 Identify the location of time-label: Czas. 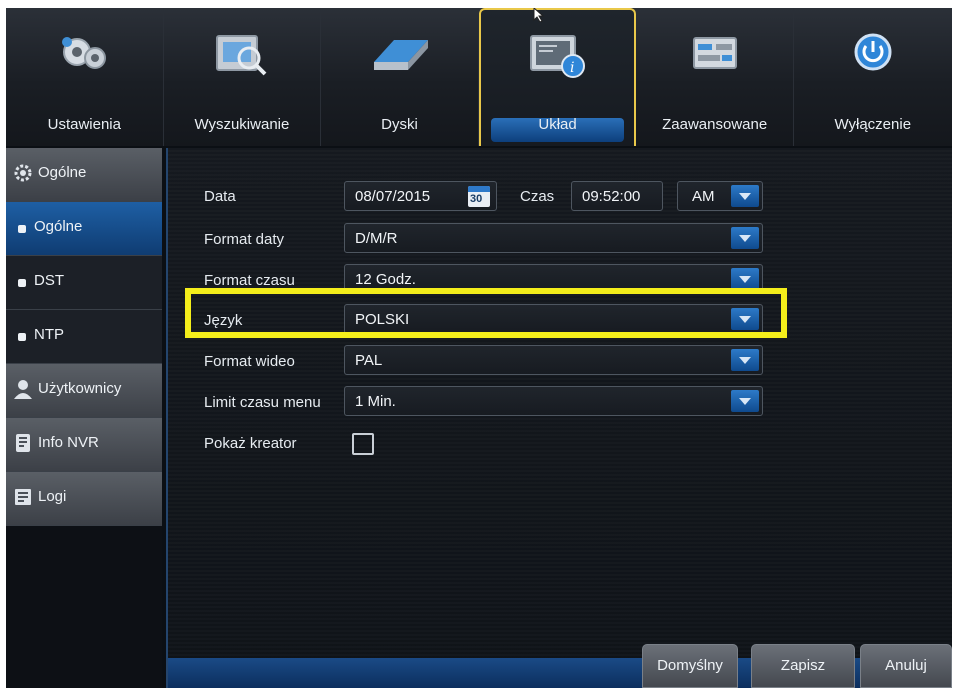
(537, 196).